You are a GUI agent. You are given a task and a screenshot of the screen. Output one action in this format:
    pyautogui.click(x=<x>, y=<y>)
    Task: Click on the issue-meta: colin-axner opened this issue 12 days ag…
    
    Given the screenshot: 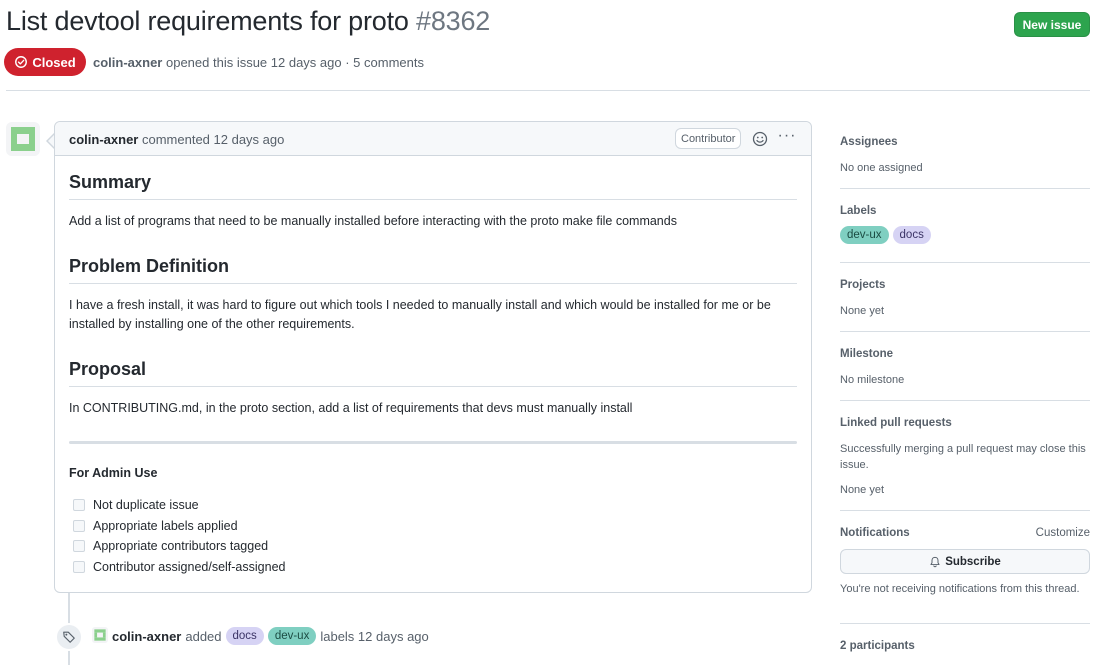 What is the action you would take?
    pyautogui.click(x=258, y=62)
    